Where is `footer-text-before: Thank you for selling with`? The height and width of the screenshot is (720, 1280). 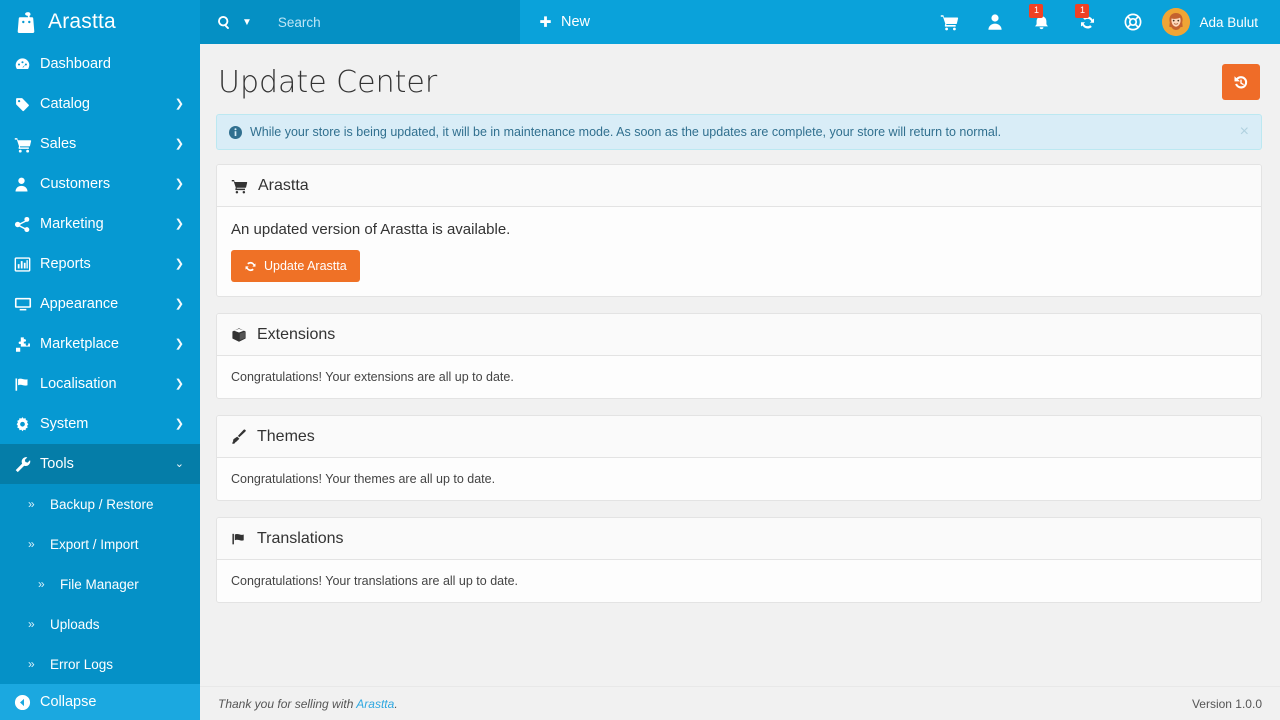
footer-text-before: Thank you for selling with is located at coordinates (287, 703).